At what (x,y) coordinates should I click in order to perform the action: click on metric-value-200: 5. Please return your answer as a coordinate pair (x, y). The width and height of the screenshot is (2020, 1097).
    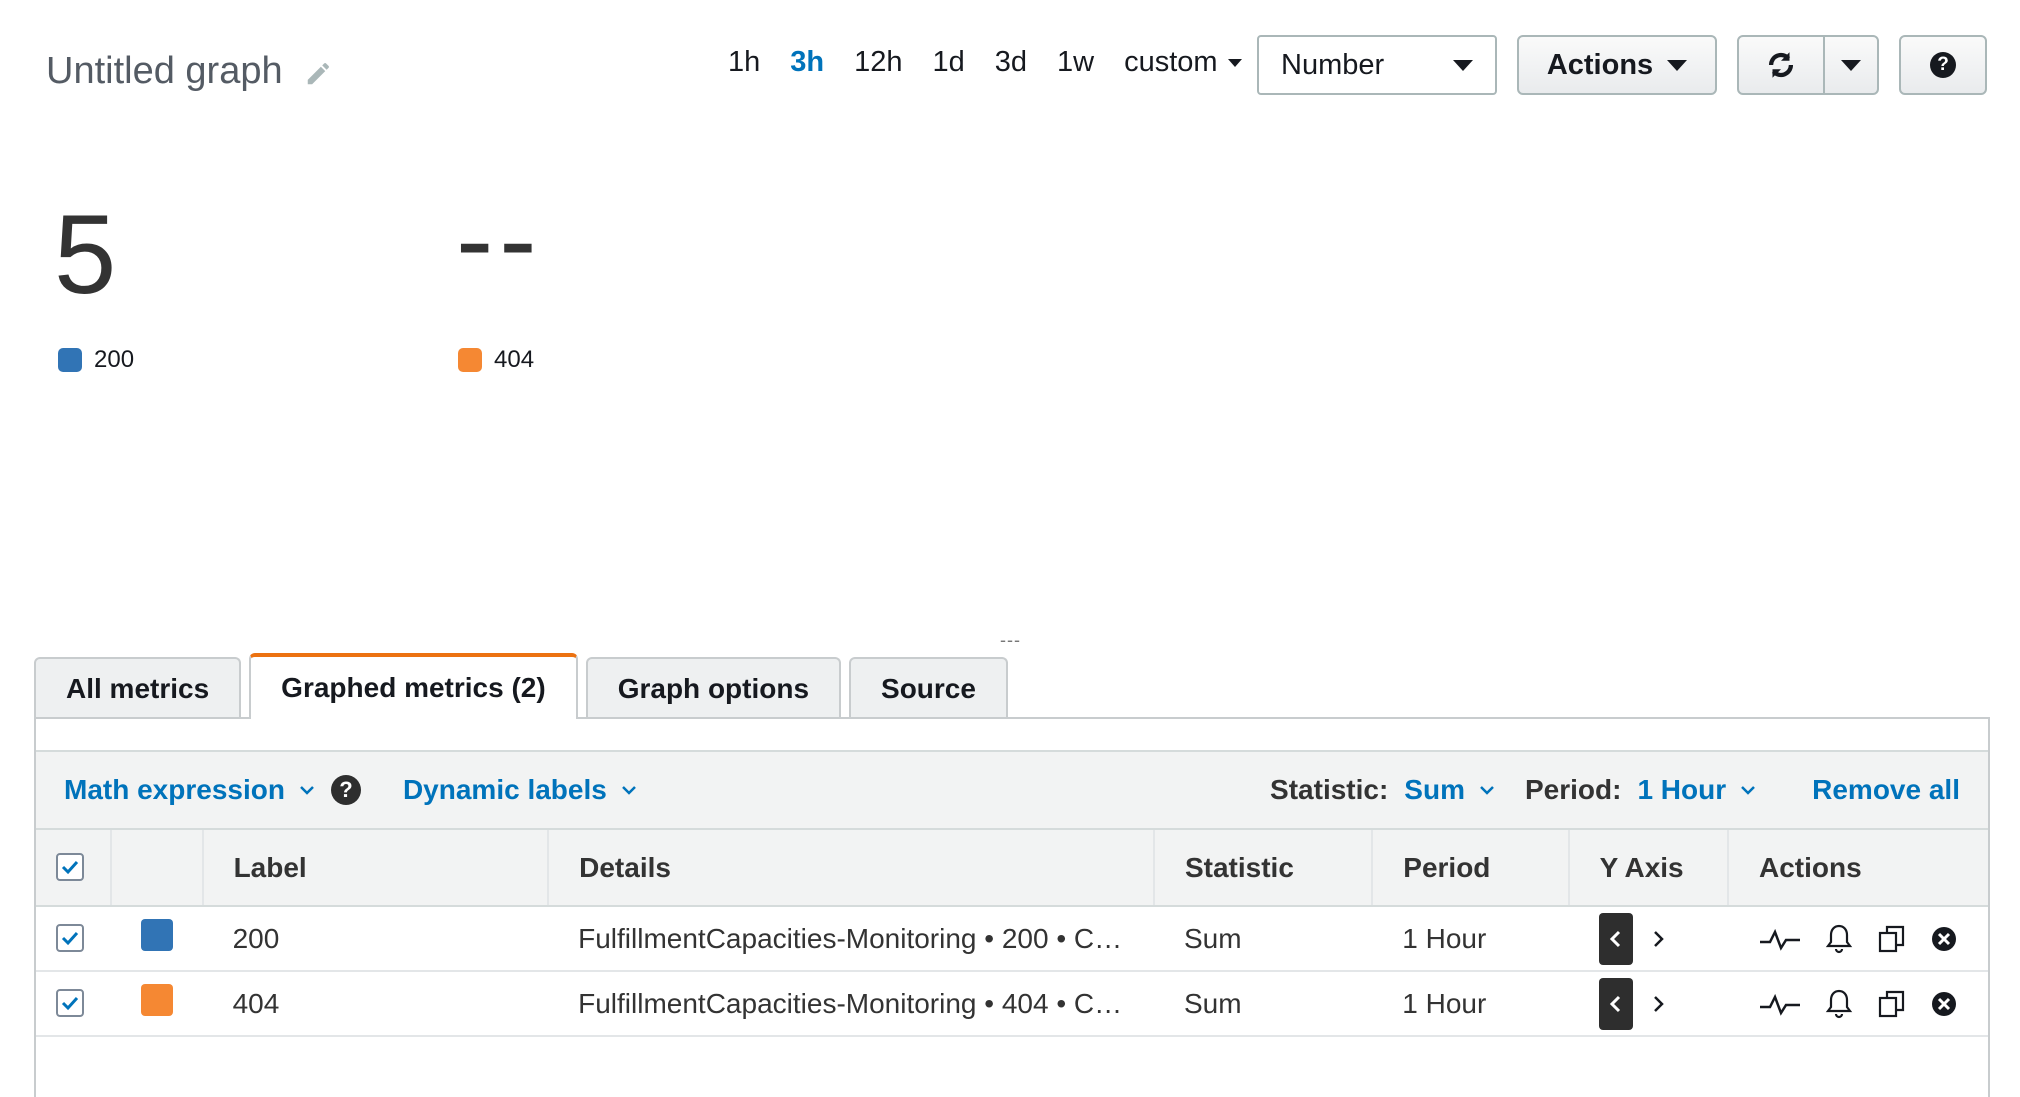
    Looking at the image, I should click on (85, 254).